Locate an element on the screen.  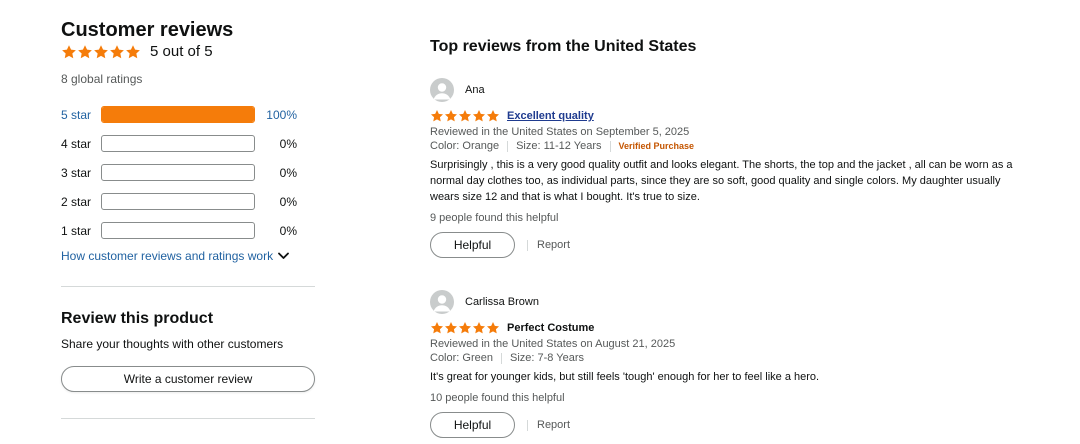
overall-rating: 5 out of 5 is located at coordinates (137, 52).